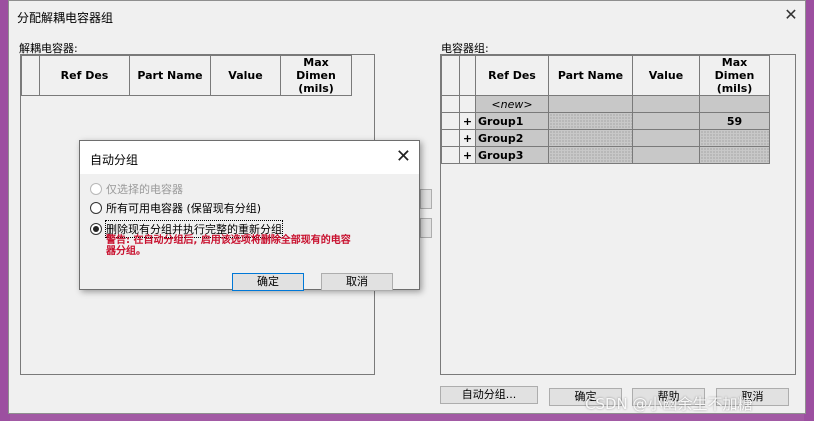 This screenshot has height=421, width=814. I want to click on warning-text: 警告: 在自动分组后, 启用该选项将删除全部现有的电容器分组。, so click(228, 246).